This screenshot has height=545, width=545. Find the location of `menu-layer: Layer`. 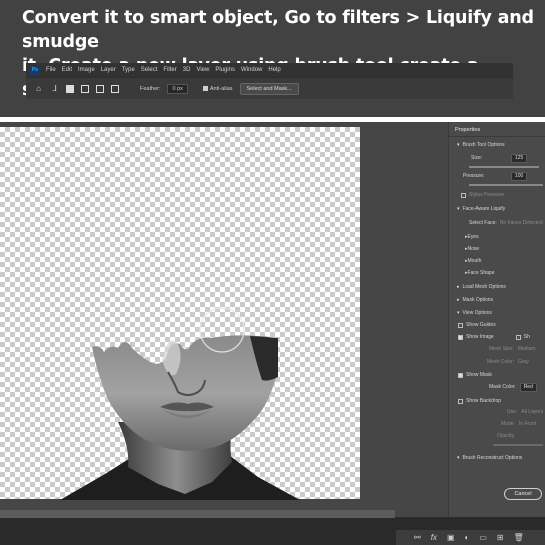

menu-layer: Layer is located at coordinates (108, 70).